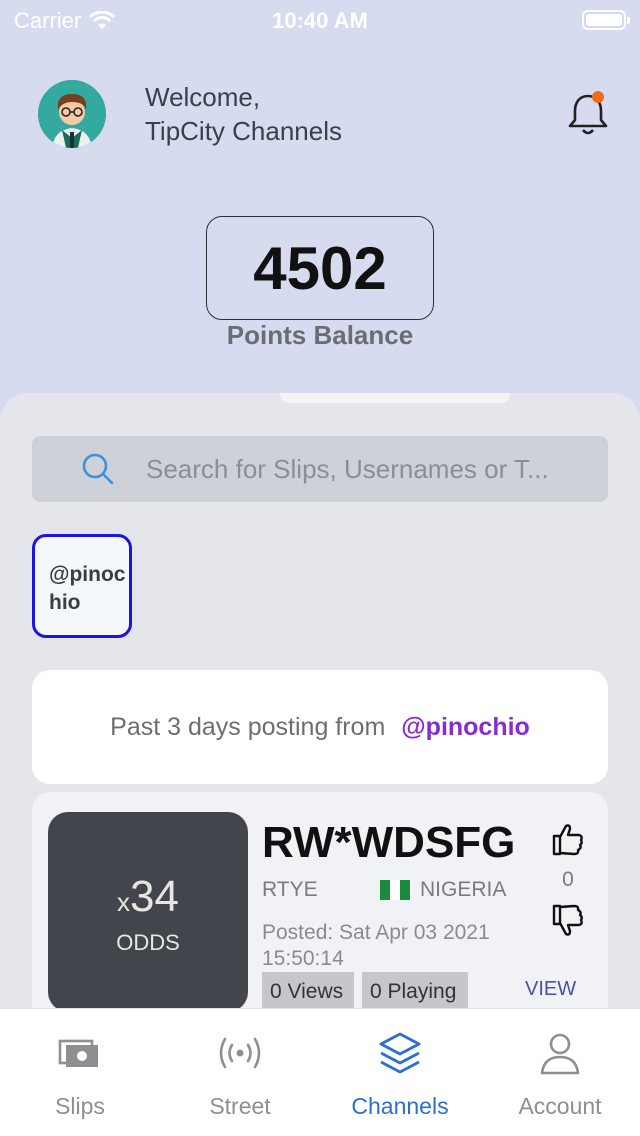  I want to click on odds-value: x34, so click(148, 897).